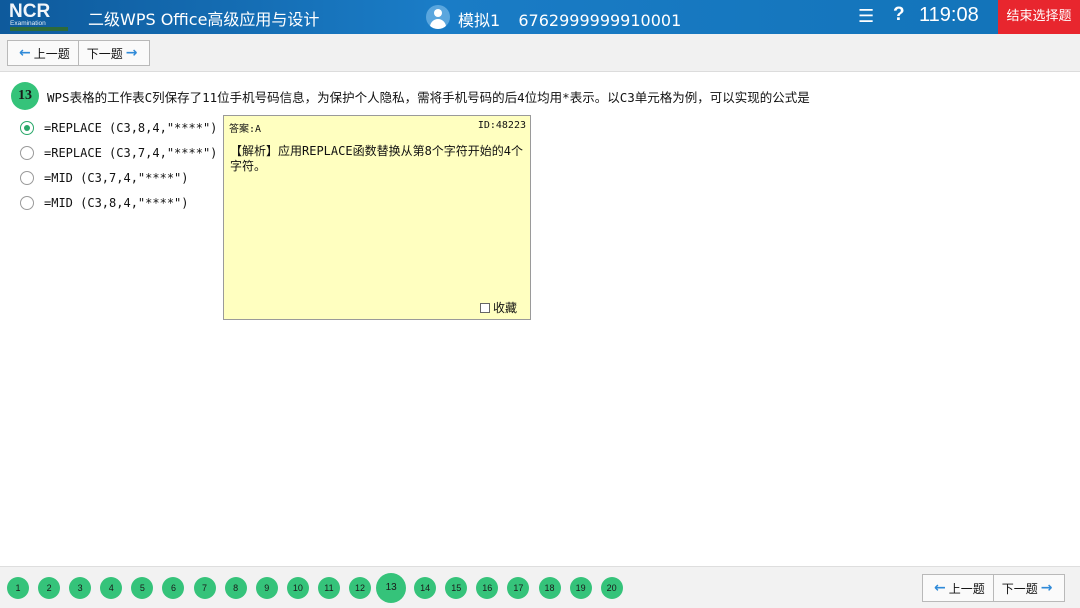  I want to click on page-dot-18: 18, so click(549, 588).